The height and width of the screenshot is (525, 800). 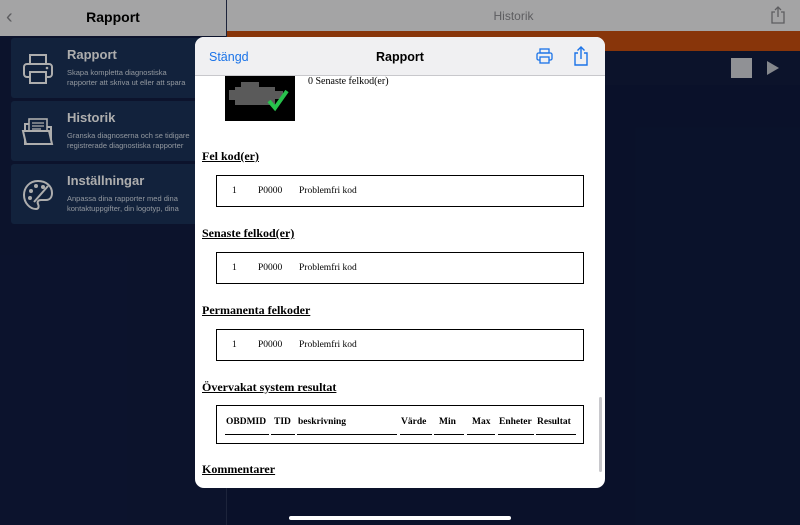 I want to click on modal-navbar: Stängd Rapport, so click(x=400, y=56).